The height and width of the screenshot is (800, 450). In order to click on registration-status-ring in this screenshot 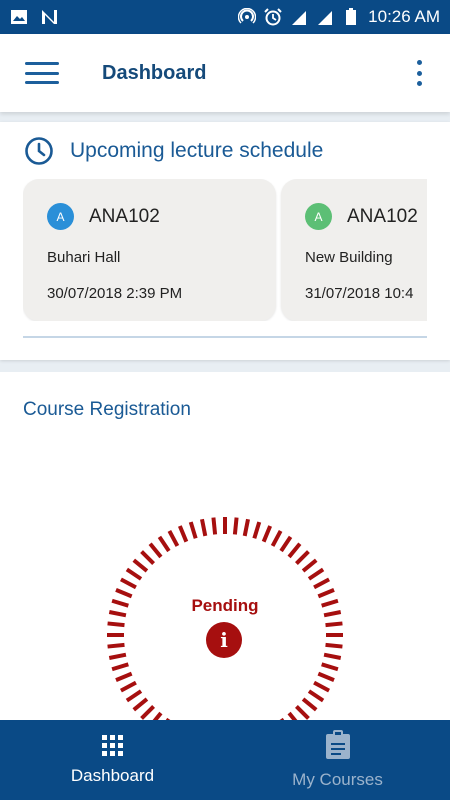, I will do `click(225, 624)`.